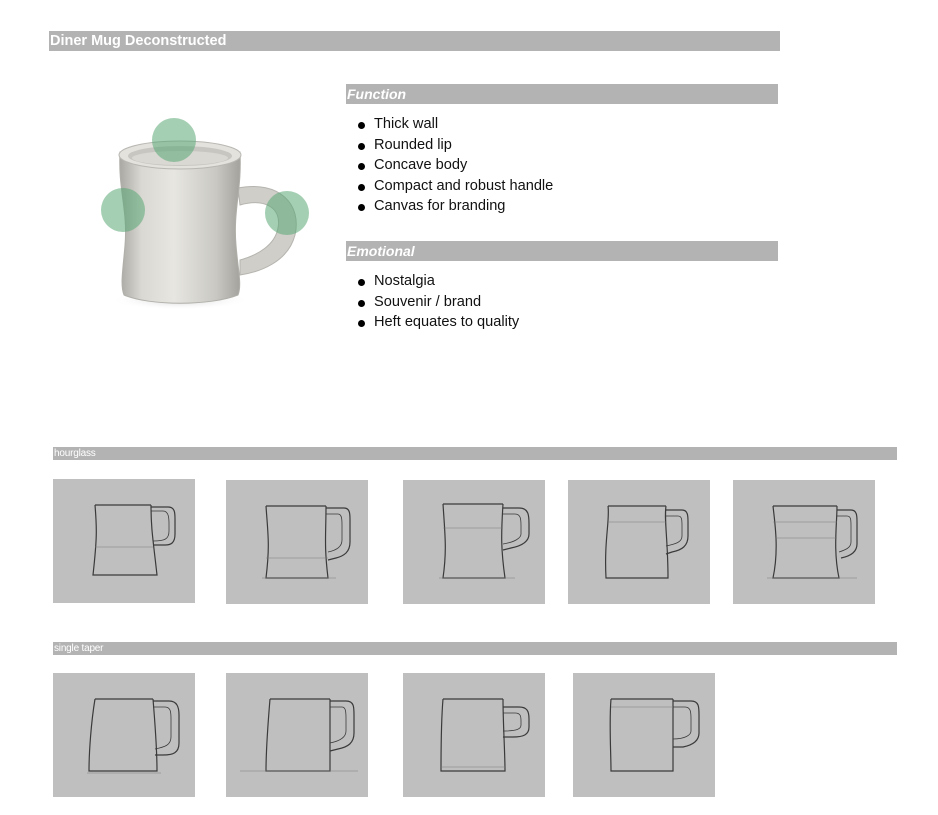 This screenshot has width=938, height=815. Describe the element at coordinates (454, 124) in the screenshot. I see `list-item: Thick wall` at that location.